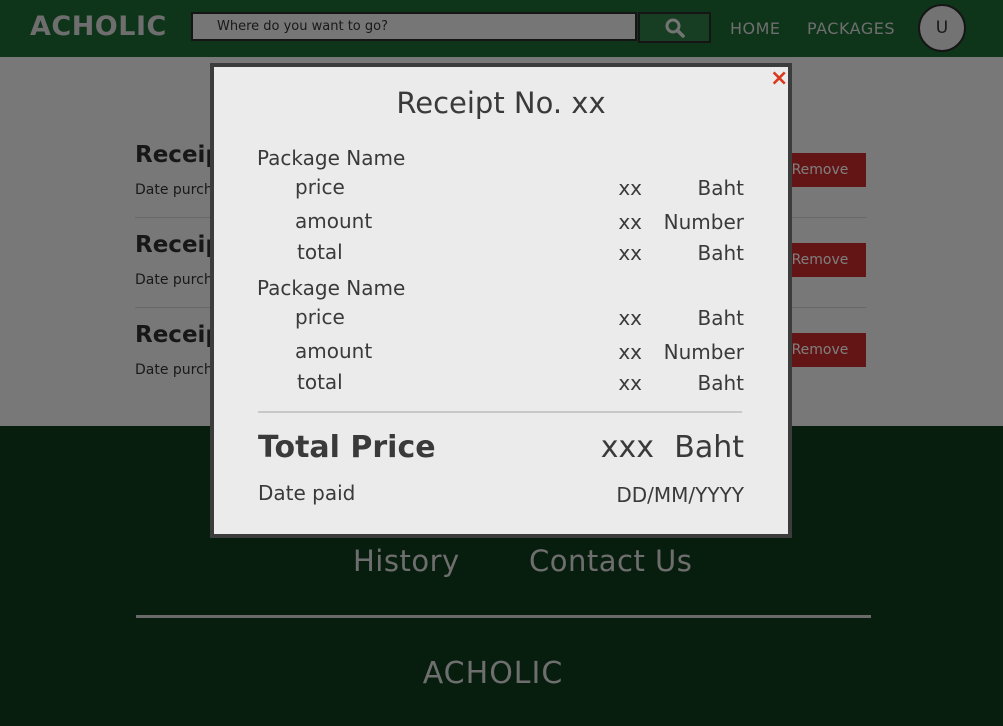  Describe the element at coordinates (709, 447) in the screenshot. I see `total-price-unit: Baht` at that location.